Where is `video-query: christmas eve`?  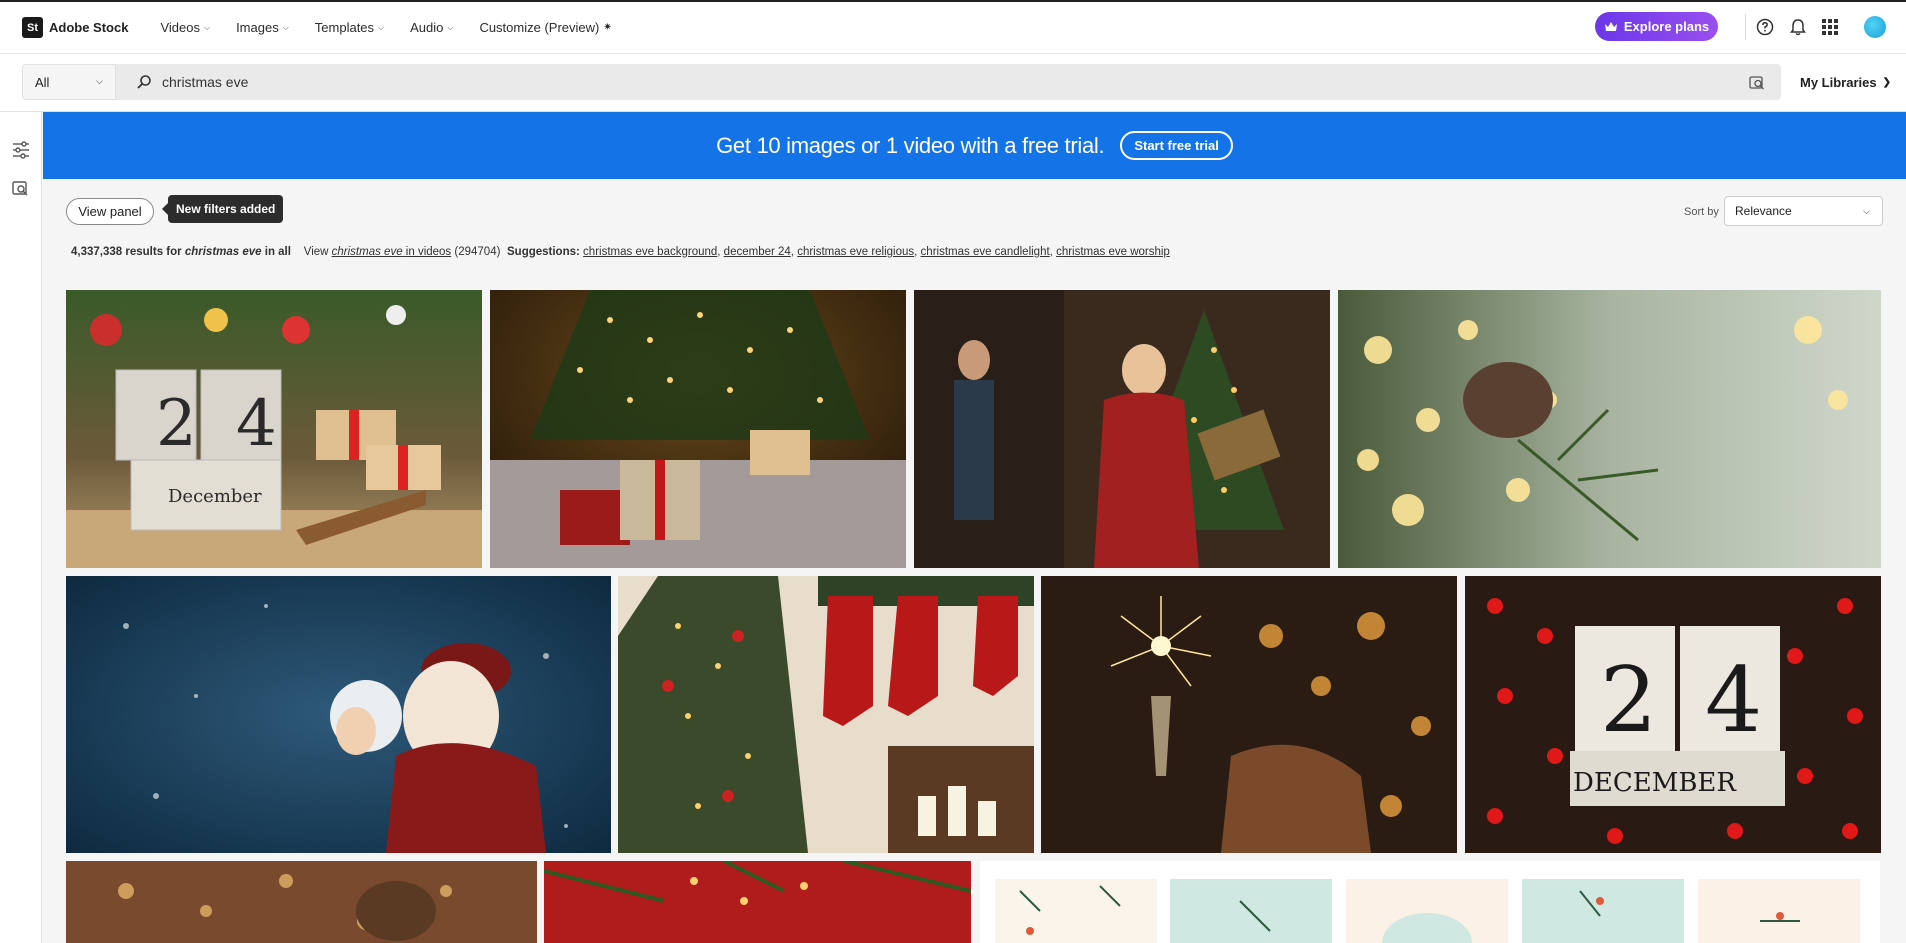
video-query: christmas eve is located at coordinates (367, 252).